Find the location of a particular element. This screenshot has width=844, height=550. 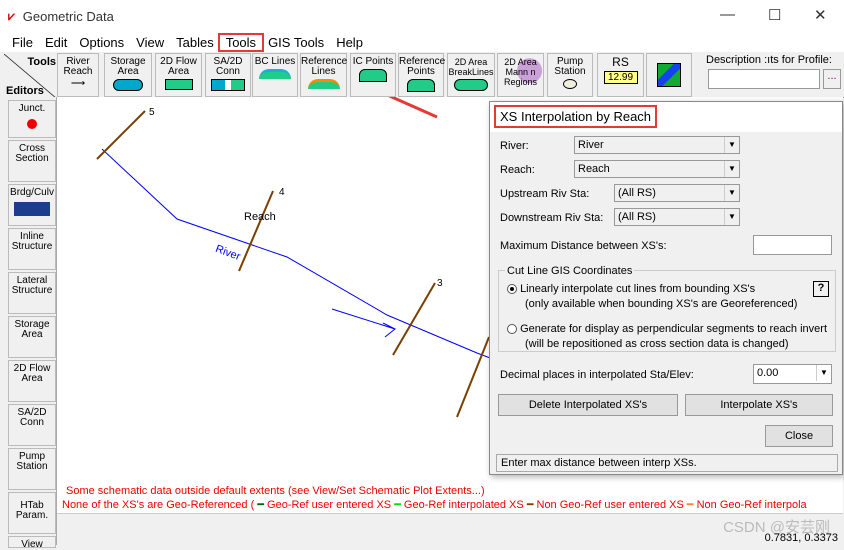

river-select: River ▼ is located at coordinates (657, 145).